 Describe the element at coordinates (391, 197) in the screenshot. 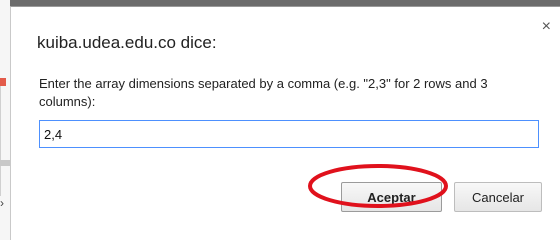

I see `accept-button: Aceptar` at that location.